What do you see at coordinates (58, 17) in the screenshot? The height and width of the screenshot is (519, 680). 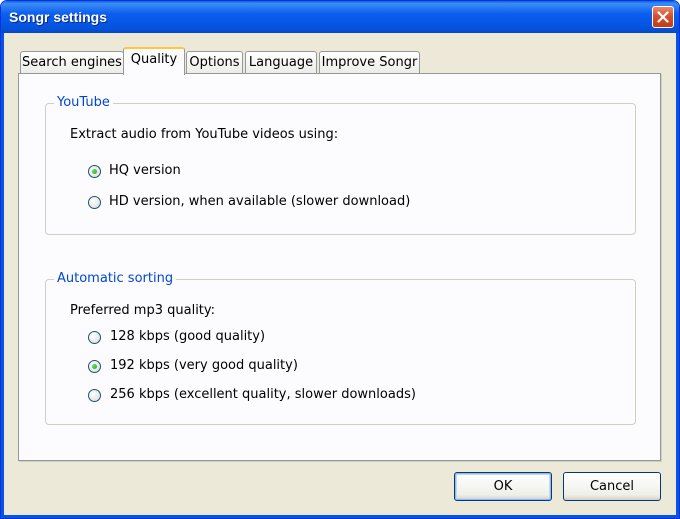 I see `window-title: Songr settings` at bounding box center [58, 17].